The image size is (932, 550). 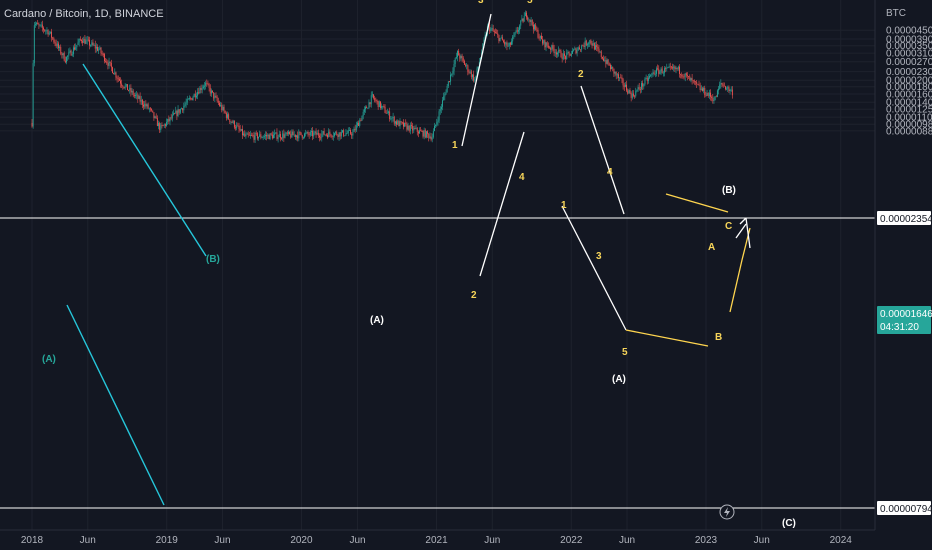 I want to click on wave-label-3-2022: 3, so click(x=599, y=256).